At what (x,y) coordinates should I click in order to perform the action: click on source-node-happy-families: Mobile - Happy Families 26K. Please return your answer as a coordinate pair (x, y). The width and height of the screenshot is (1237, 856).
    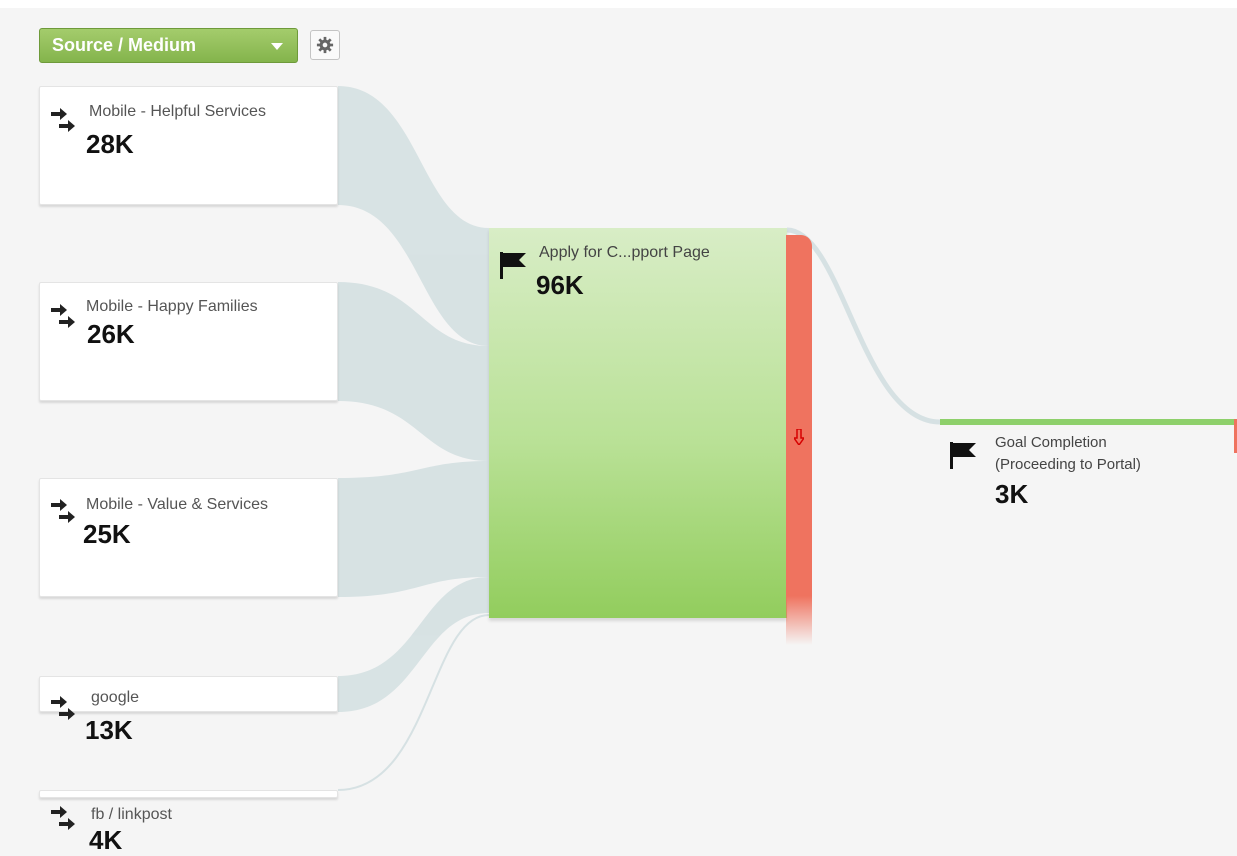
    Looking at the image, I should click on (188, 341).